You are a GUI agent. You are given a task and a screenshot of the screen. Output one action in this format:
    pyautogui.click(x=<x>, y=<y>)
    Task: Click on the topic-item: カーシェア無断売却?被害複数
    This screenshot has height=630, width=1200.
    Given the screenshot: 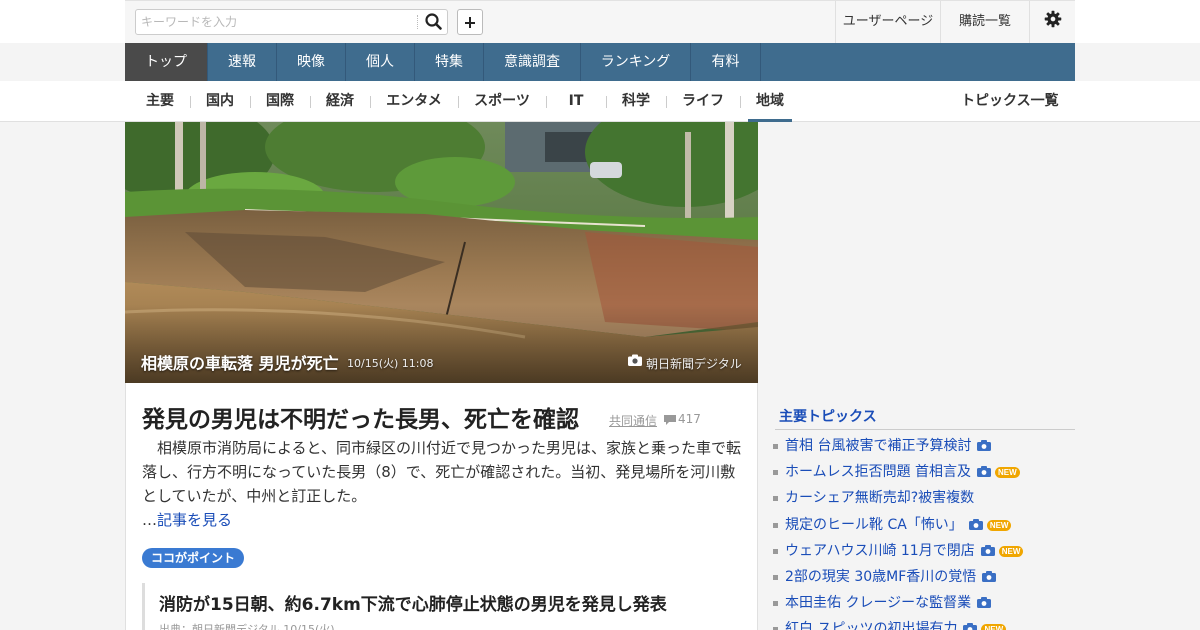 What is the action you would take?
    pyautogui.click(x=924, y=498)
    